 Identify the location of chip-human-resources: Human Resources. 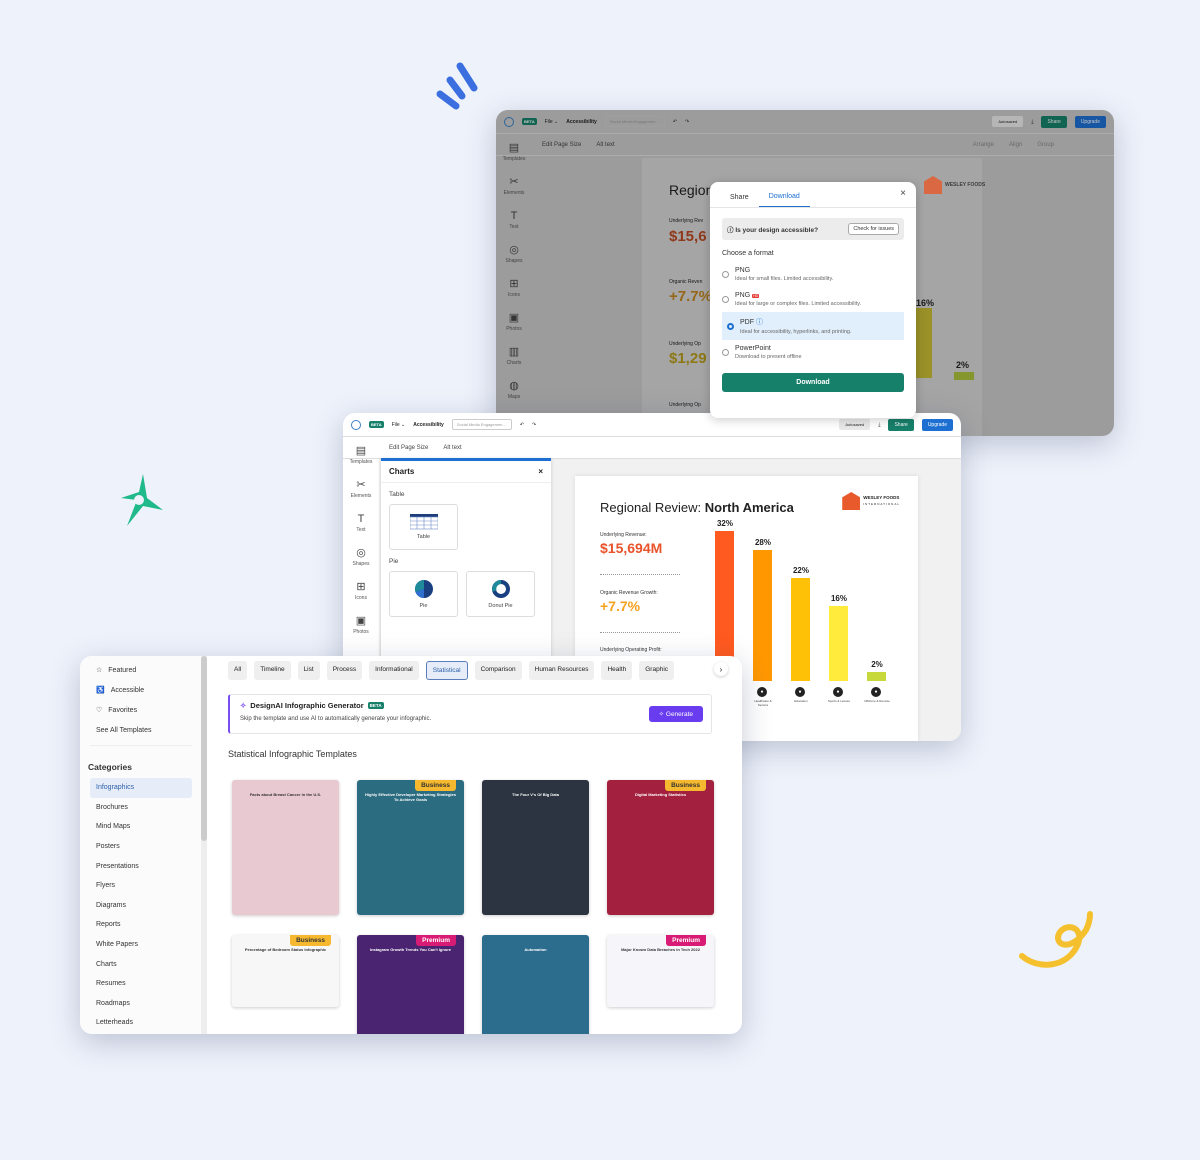
(561, 670).